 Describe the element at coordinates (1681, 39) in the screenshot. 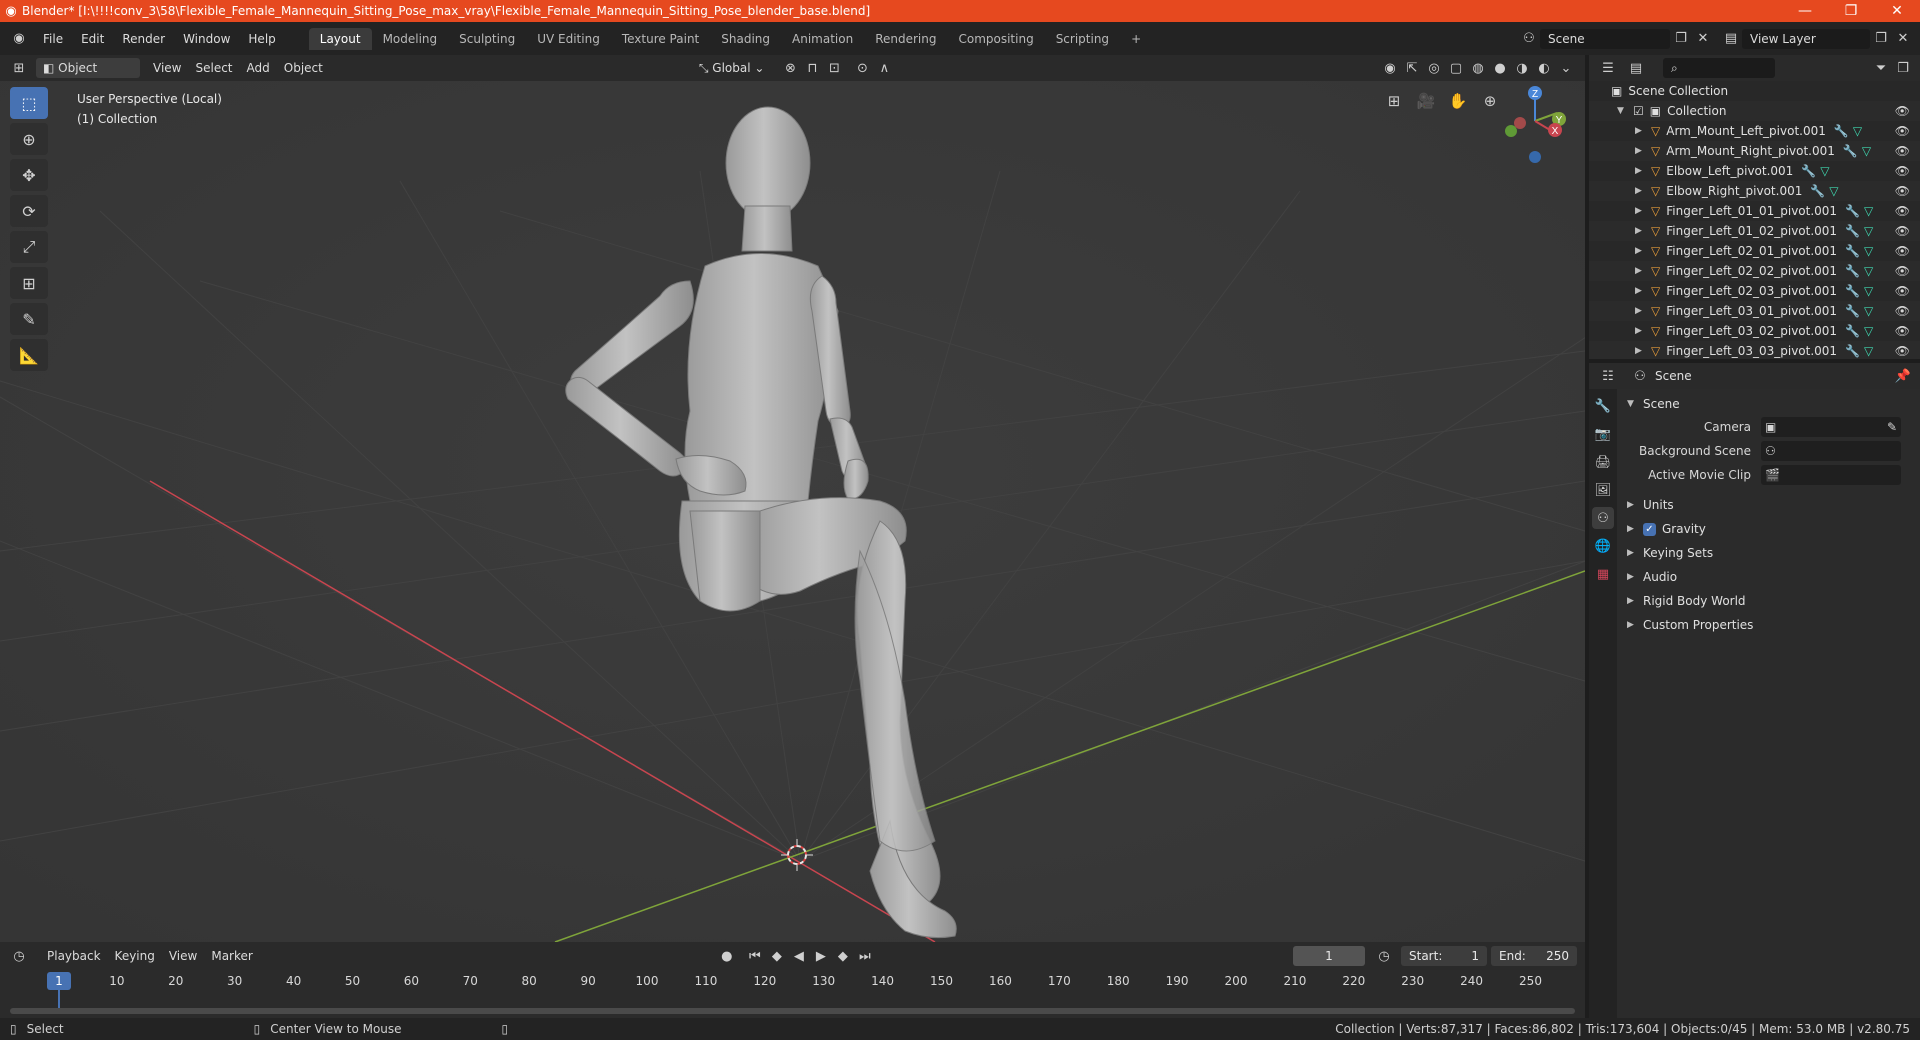

I see `new-scene-icon: ❐` at that location.